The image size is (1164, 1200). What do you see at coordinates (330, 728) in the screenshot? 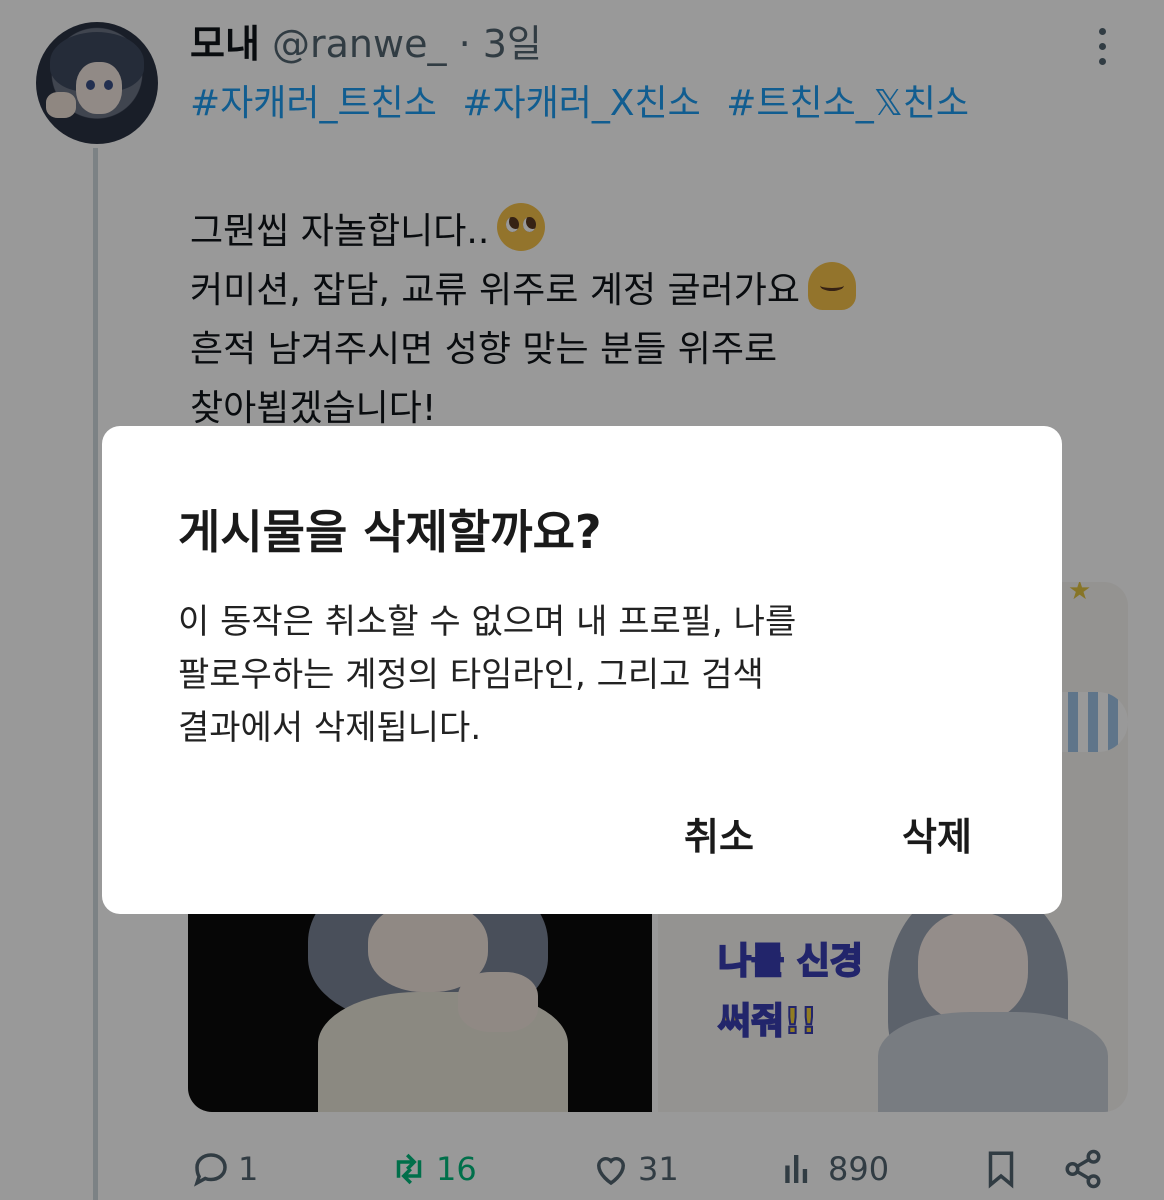
I see `dialog-message-line: 결과에서 삭제됩니다.` at bounding box center [330, 728].